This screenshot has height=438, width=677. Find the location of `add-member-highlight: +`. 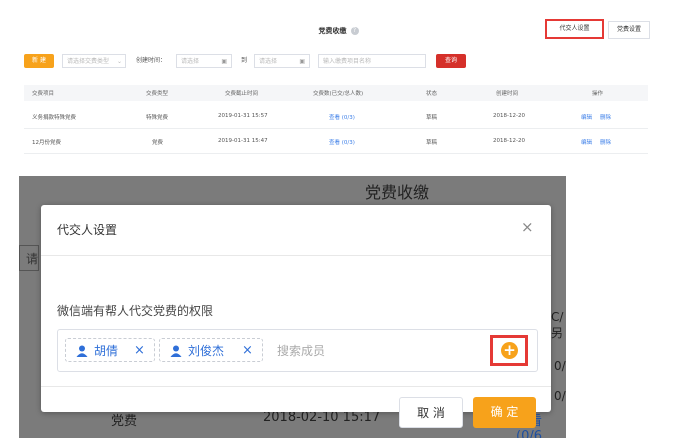

add-member-highlight: + is located at coordinates (509, 350).